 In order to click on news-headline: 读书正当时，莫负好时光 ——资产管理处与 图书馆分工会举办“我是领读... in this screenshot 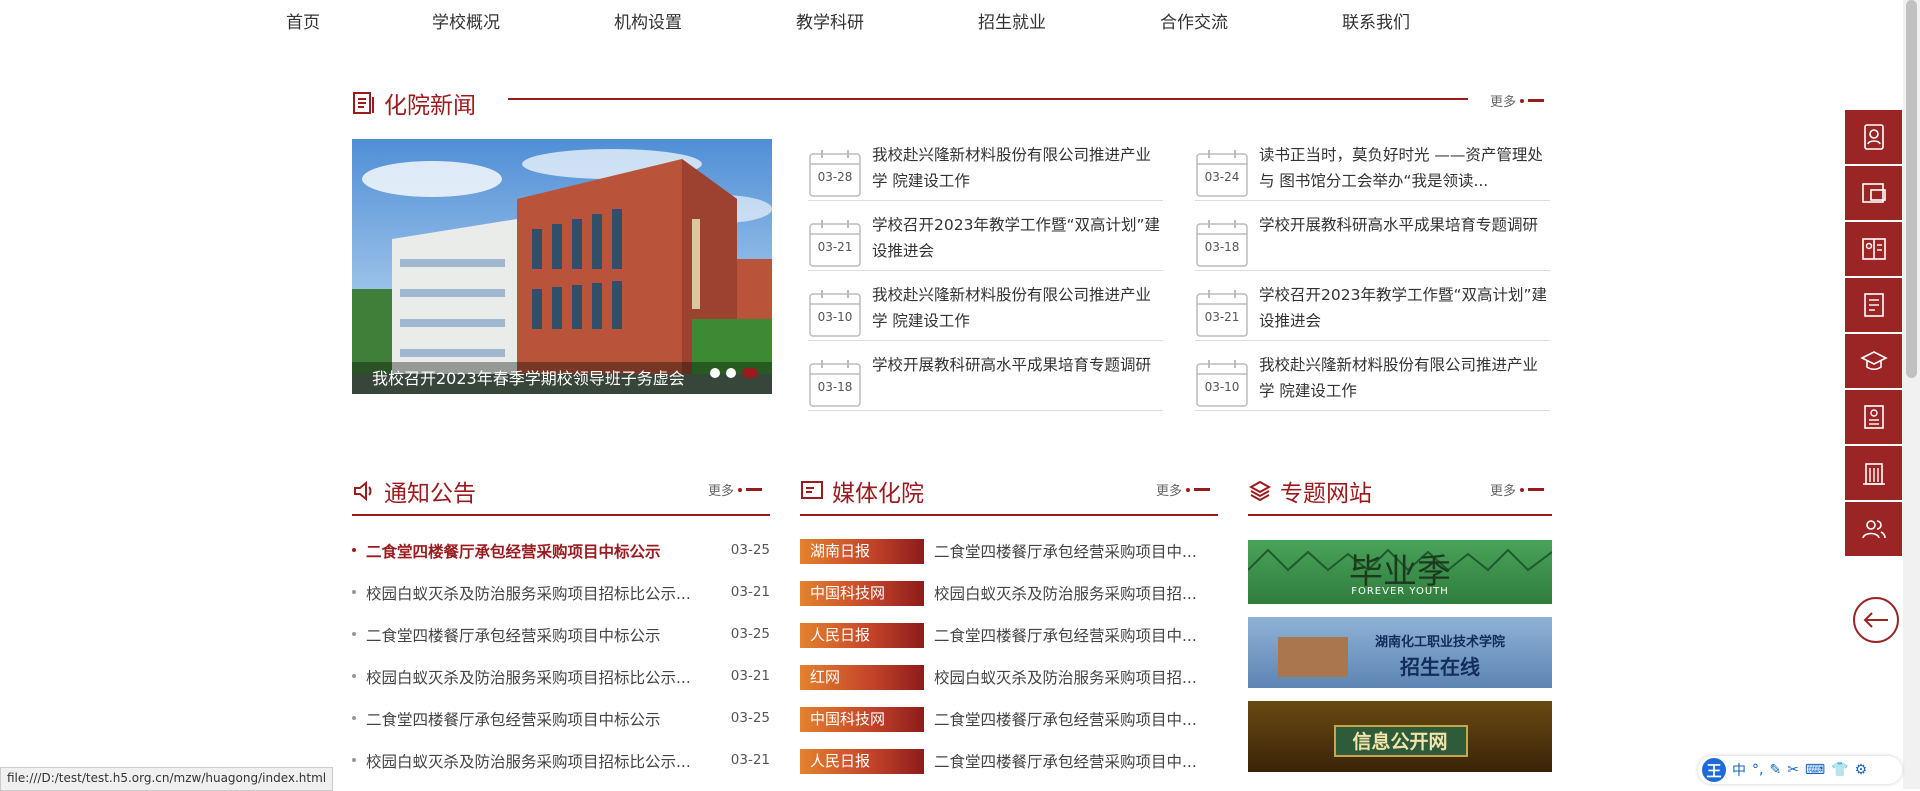, I will do `click(1404, 168)`.